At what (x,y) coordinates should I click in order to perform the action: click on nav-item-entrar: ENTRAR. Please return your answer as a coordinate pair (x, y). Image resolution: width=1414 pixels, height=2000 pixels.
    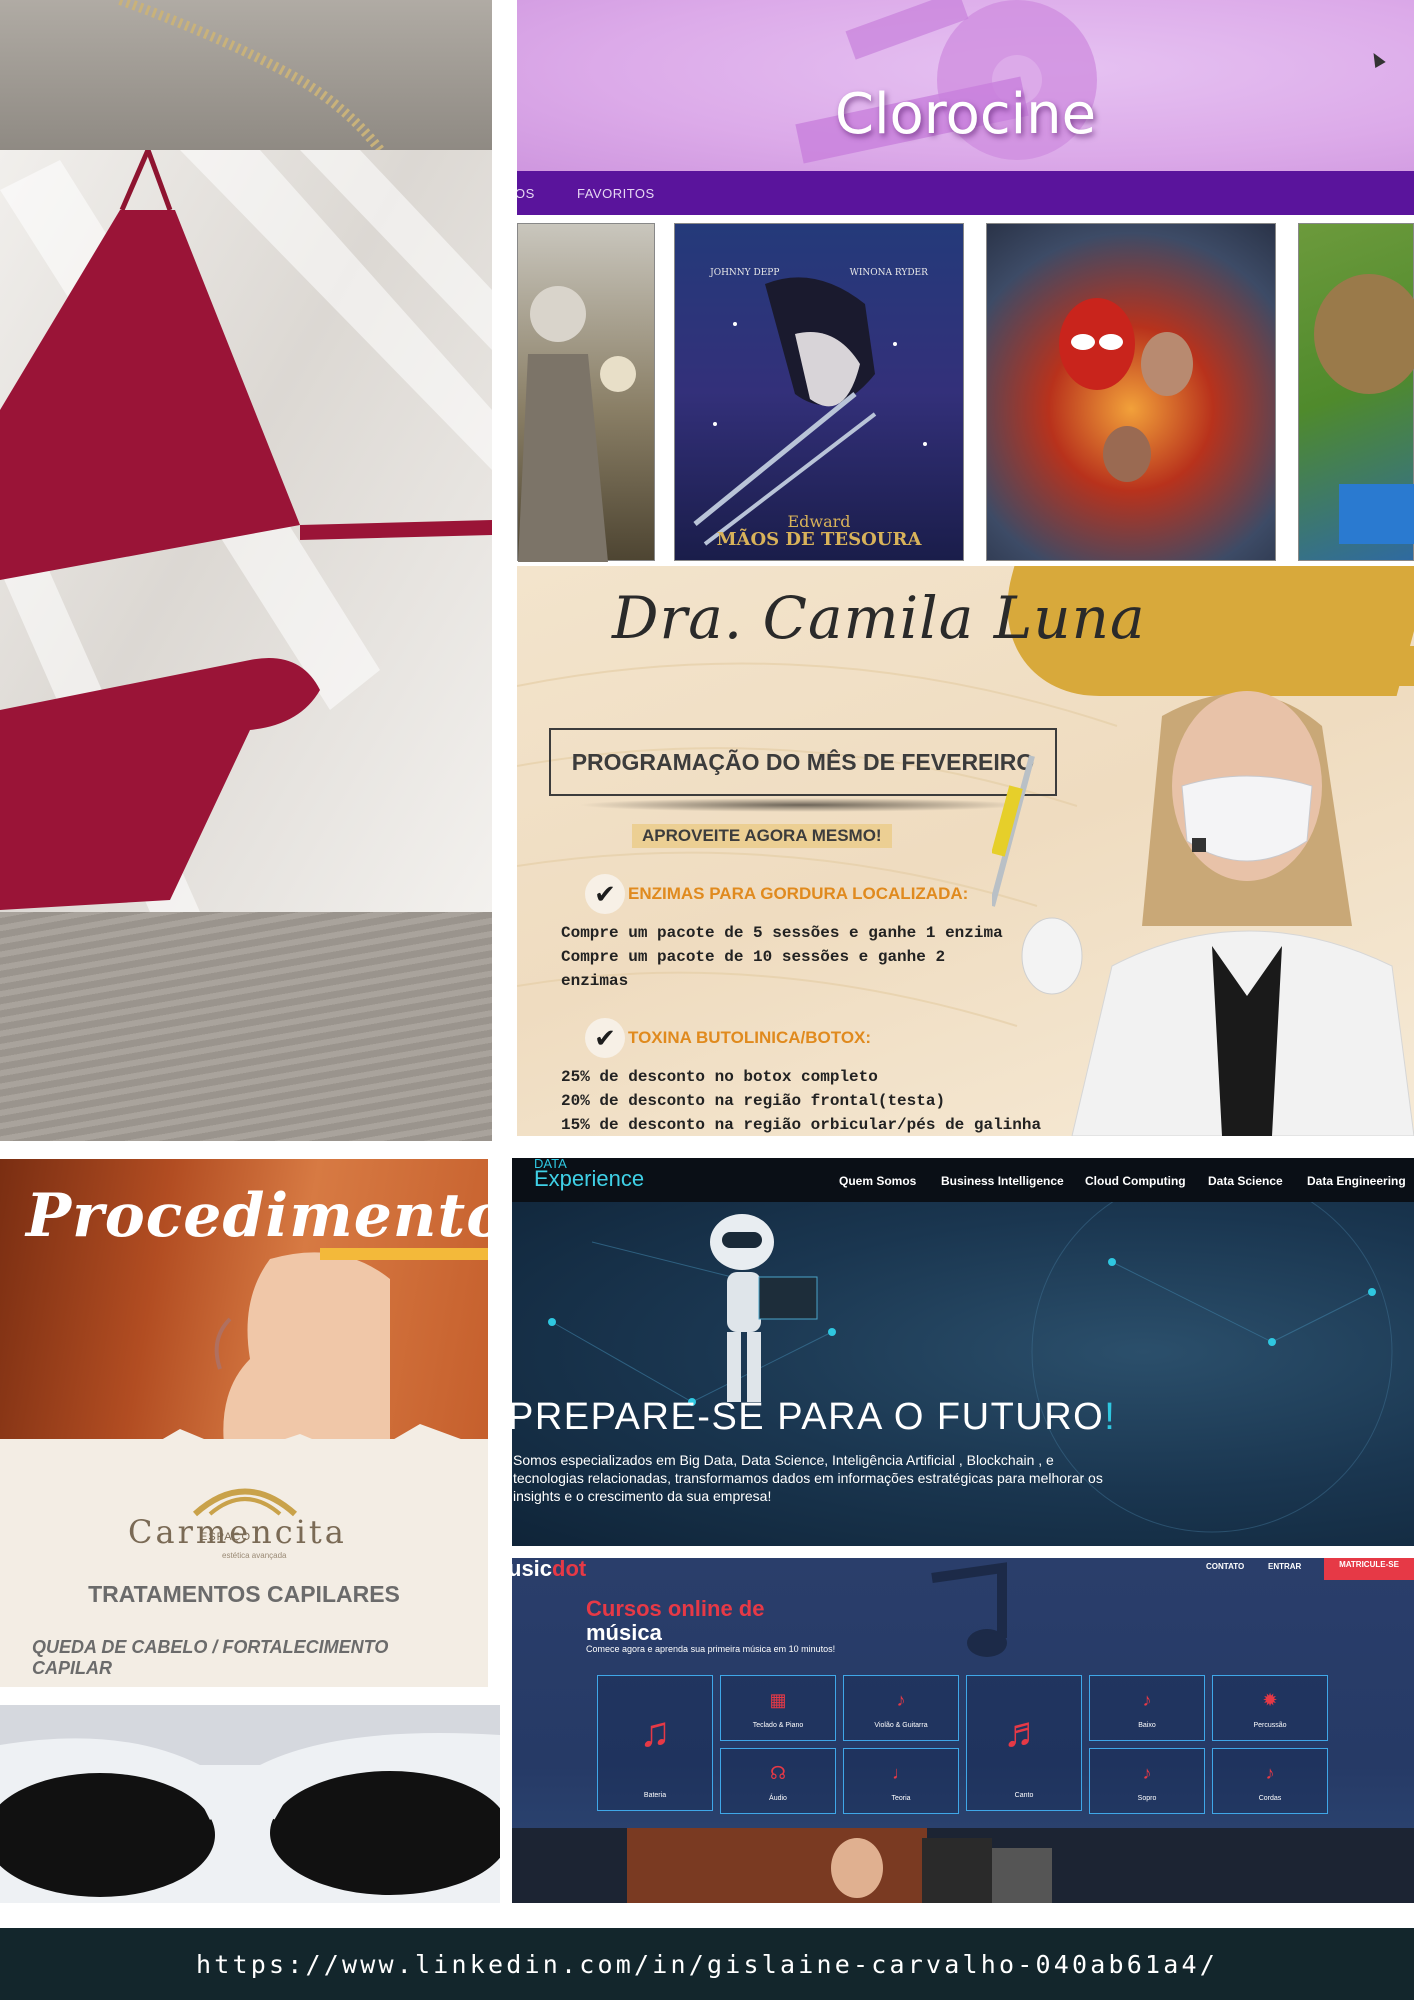
    Looking at the image, I should click on (1284, 1566).